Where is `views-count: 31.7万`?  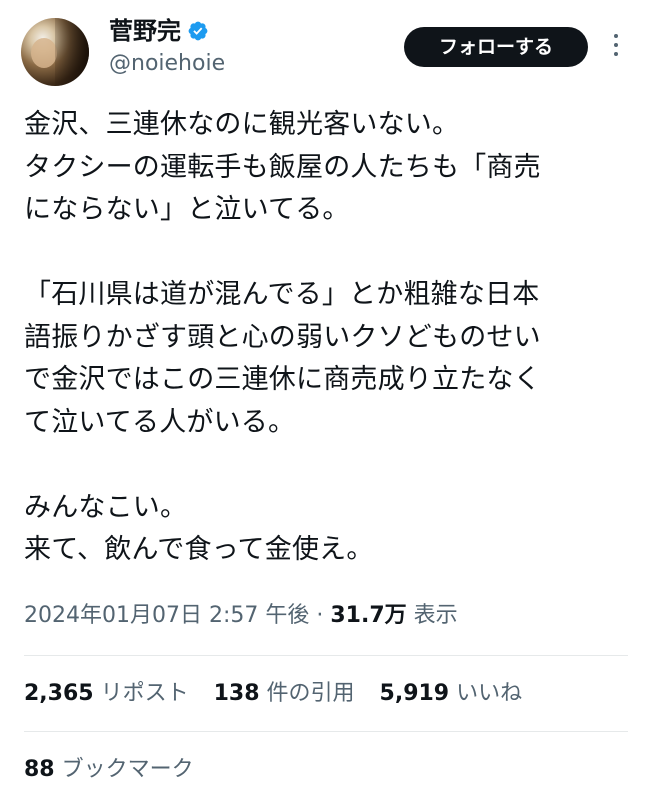 views-count: 31.7万 is located at coordinates (368, 615).